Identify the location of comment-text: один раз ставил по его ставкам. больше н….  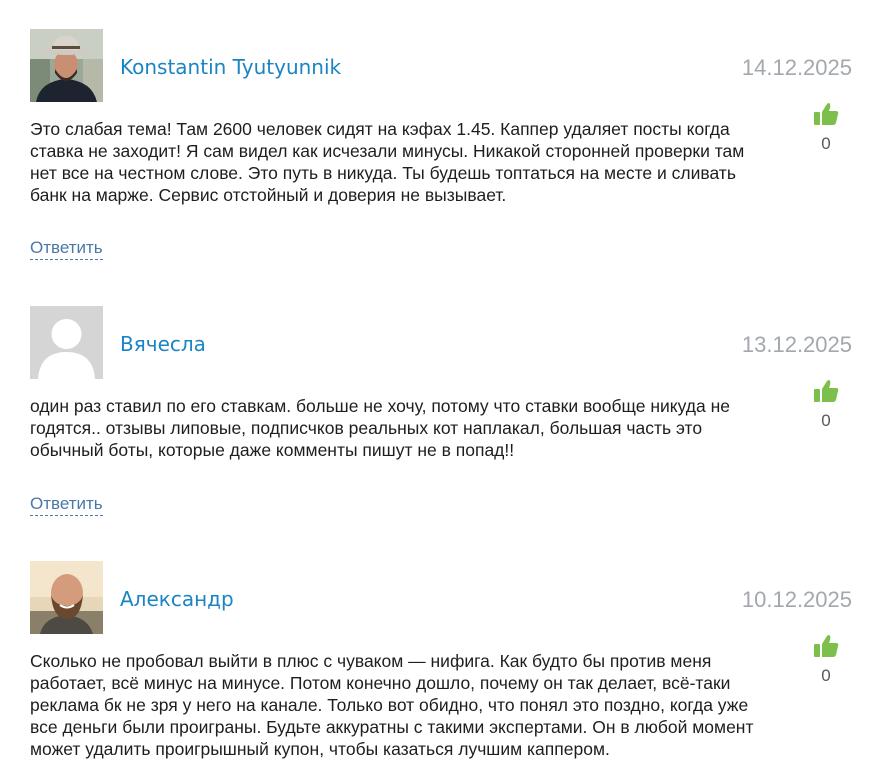
(380, 428).